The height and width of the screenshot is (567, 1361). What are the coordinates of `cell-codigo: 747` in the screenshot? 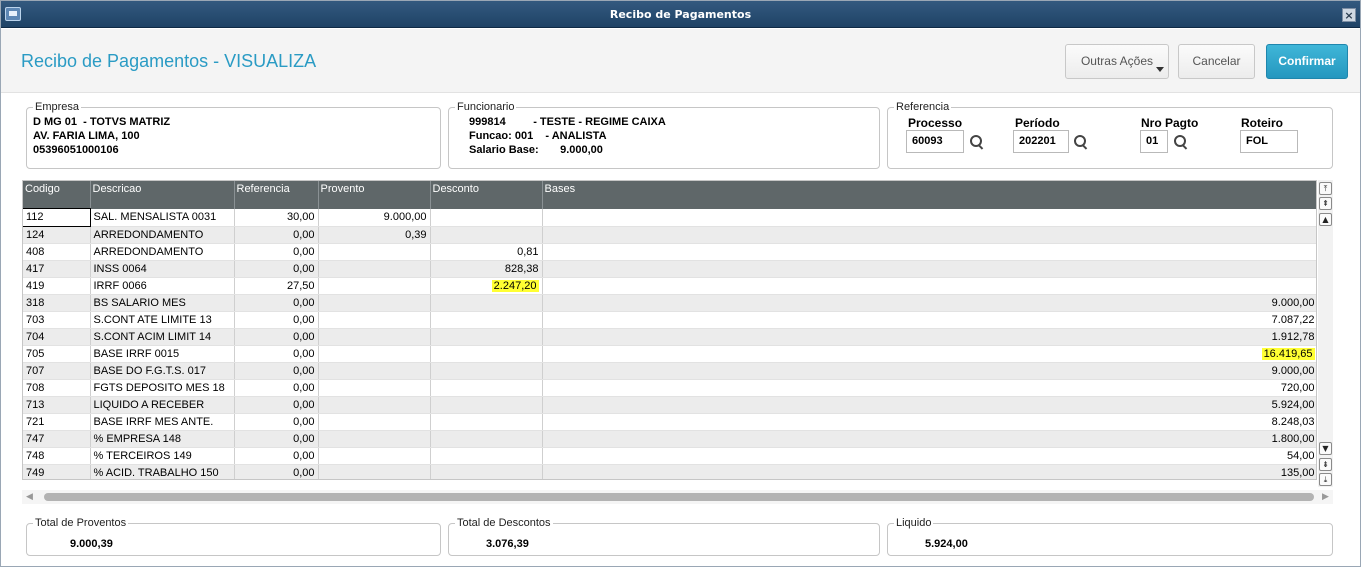 It's located at (57, 439).